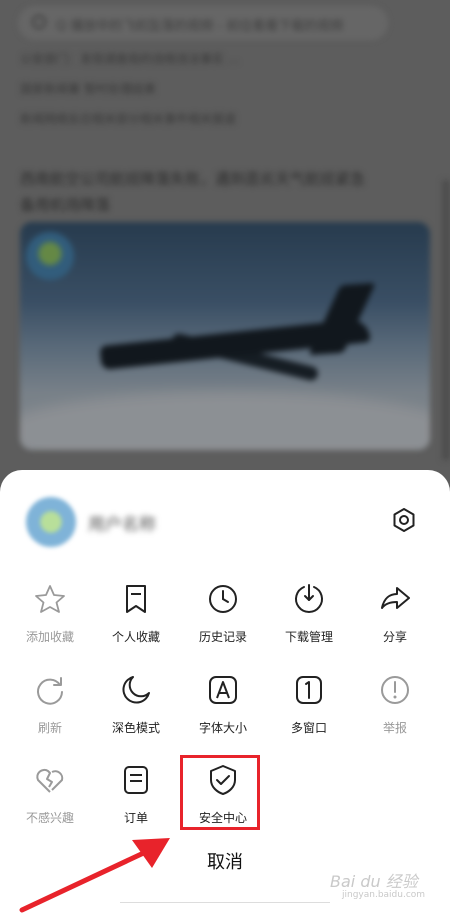 Image resolution: width=450 pixels, height=920 pixels. Describe the element at coordinates (49, 637) in the screenshot. I see `menu-label: 添加收藏` at that location.